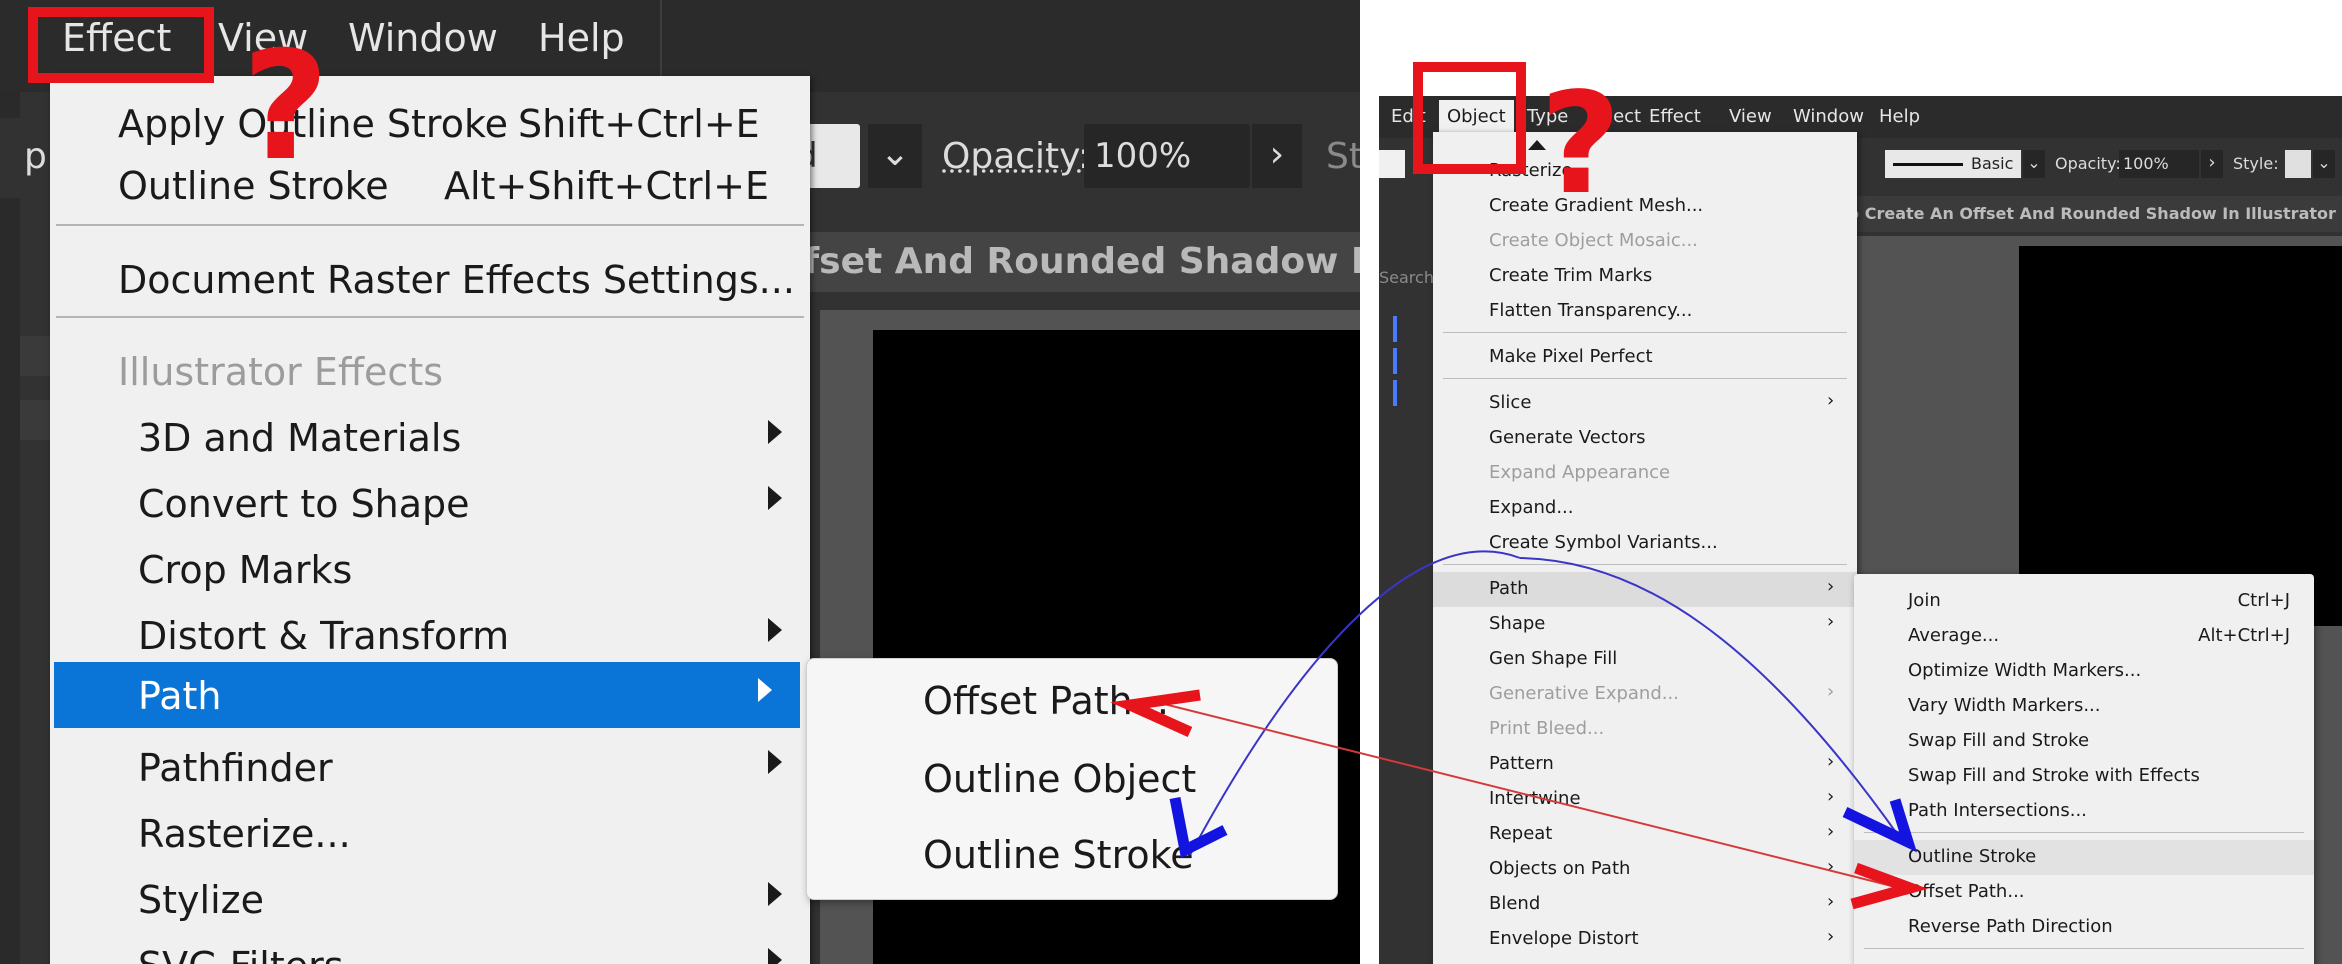  What do you see at coordinates (1469, 118) in the screenshot?
I see `highlight-box-object` at bounding box center [1469, 118].